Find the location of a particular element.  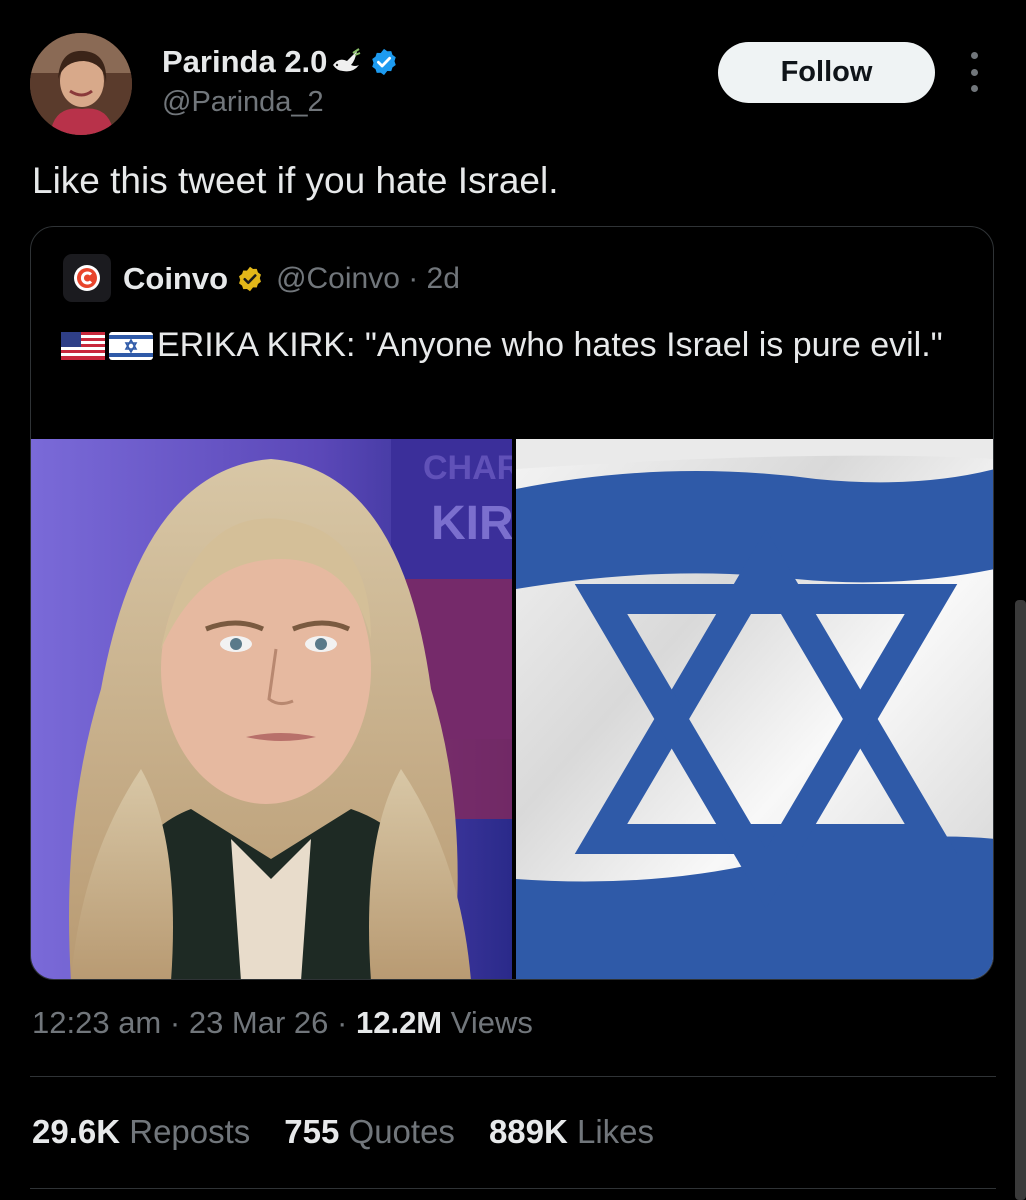

tweet-meta-row: 12:23 am · 23 Mar 26 · 12.2M Views is located at coordinates (282, 1022).